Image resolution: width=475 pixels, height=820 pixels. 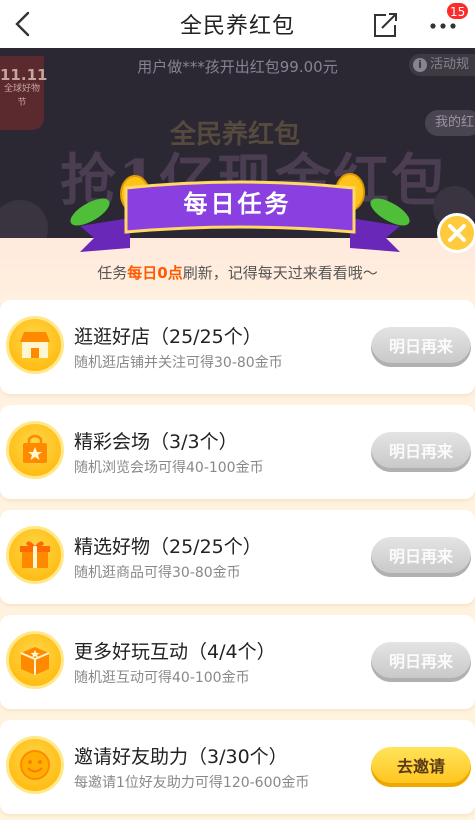 What do you see at coordinates (449, 64) in the screenshot?
I see `activity-rules-label: 活动规` at bounding box center [449, 64].